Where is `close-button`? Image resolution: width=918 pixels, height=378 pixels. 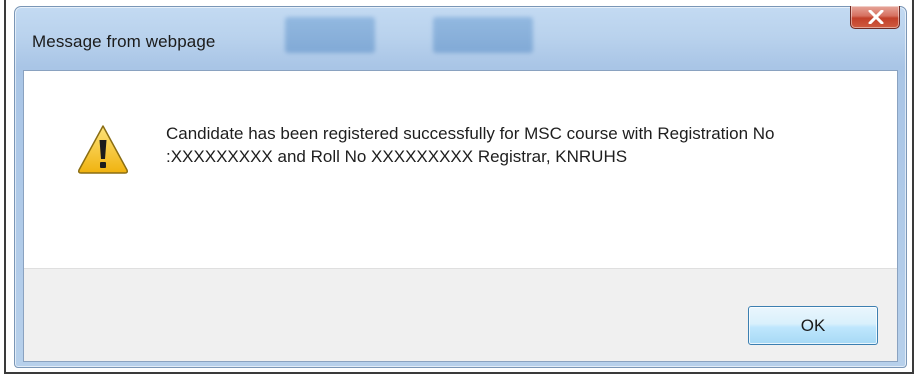
close-button is located at coordinates (875, 17).